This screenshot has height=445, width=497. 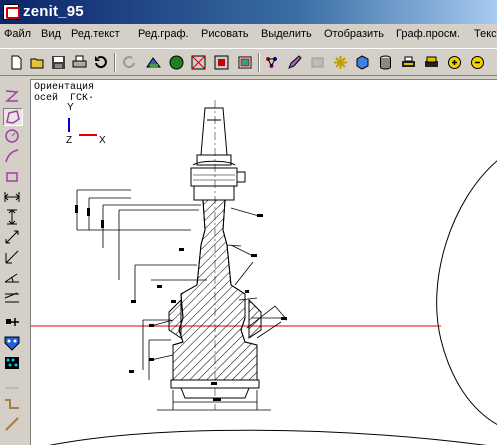 What do you see at coordinates (454, 62) in the screenshot?
I see `zoom-in-icon` at bounding box center [454, 62].